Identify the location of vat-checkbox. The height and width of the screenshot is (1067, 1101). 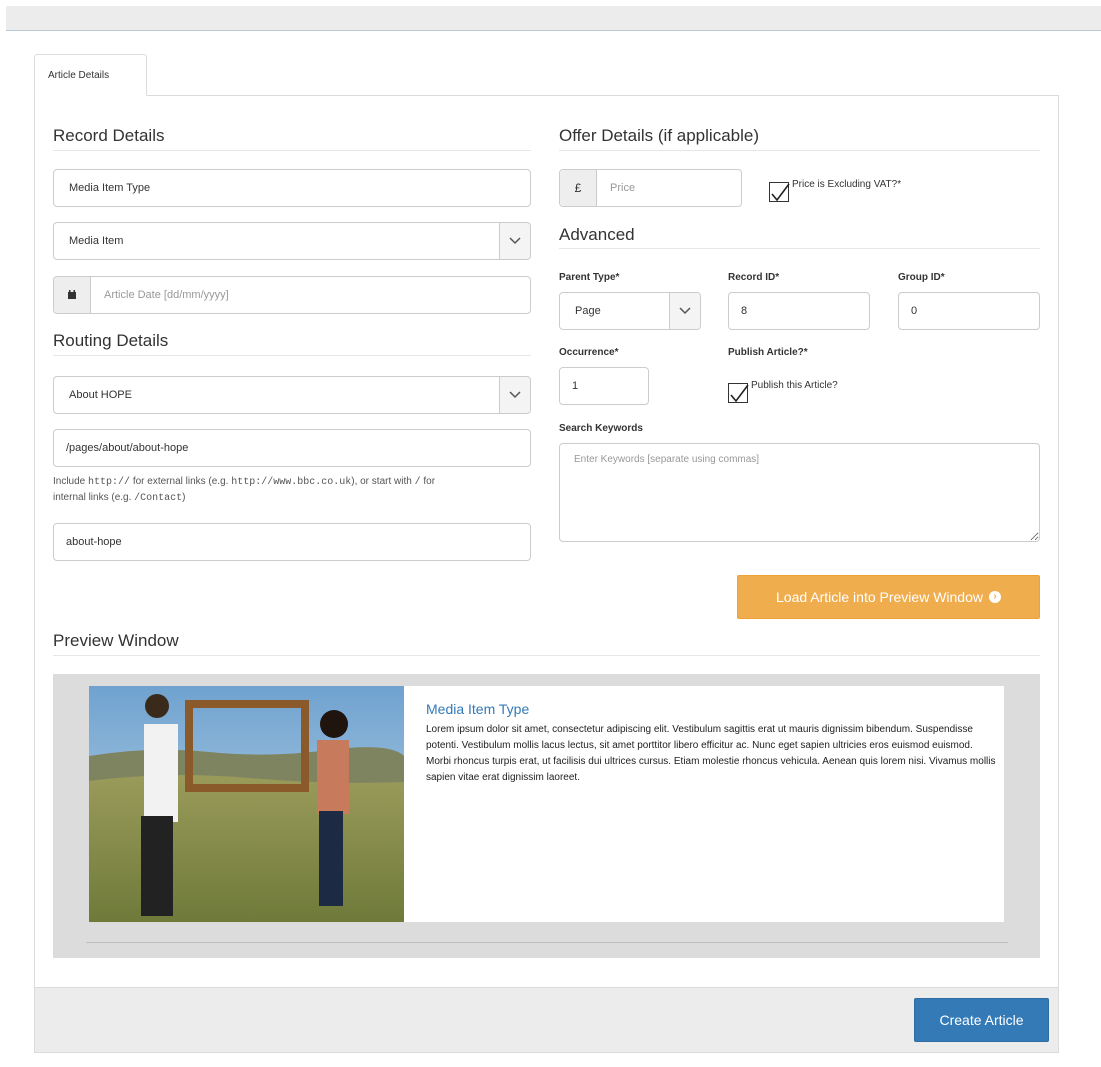
(779, 192).